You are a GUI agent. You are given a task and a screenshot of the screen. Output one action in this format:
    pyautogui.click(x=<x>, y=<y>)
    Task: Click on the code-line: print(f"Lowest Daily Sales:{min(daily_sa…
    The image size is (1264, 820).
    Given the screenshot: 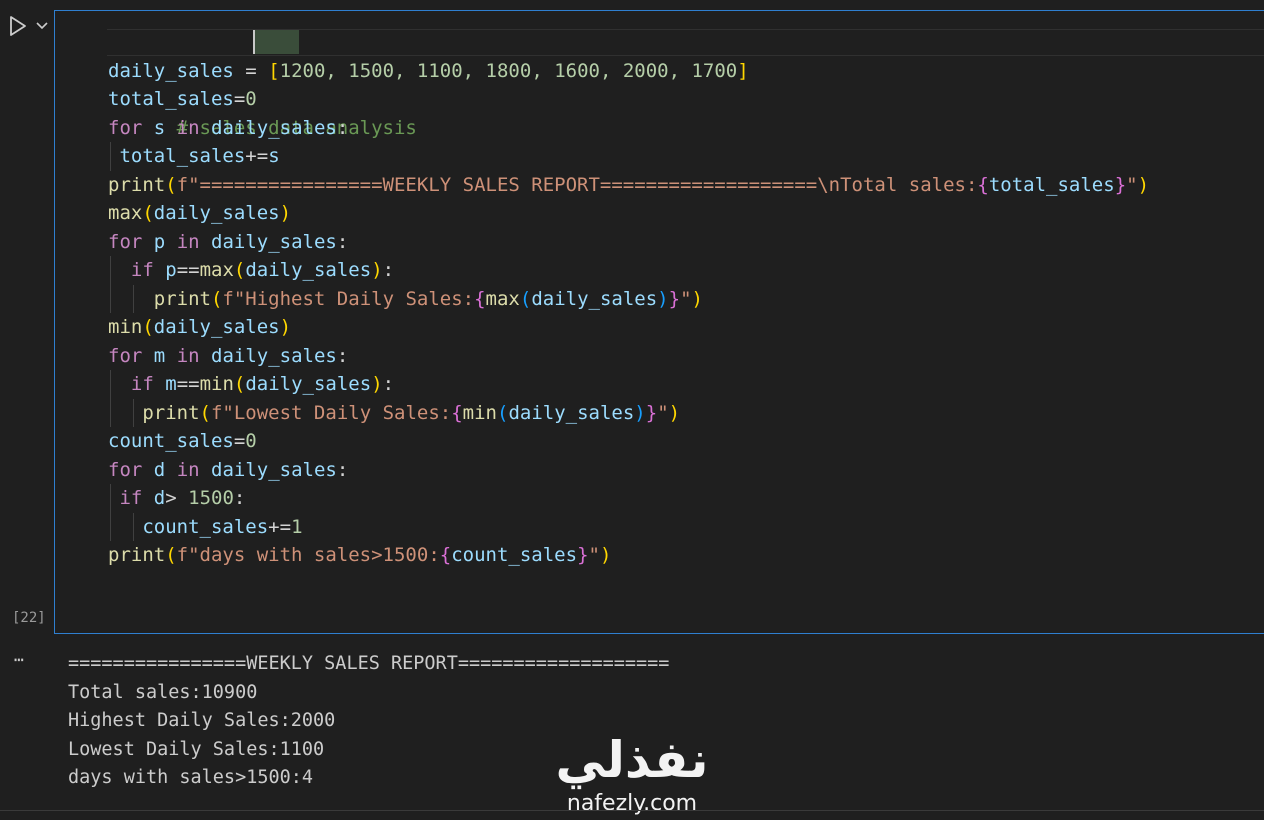 What is the action you would take?
    pyautogui.click(x=628, y=412)
    